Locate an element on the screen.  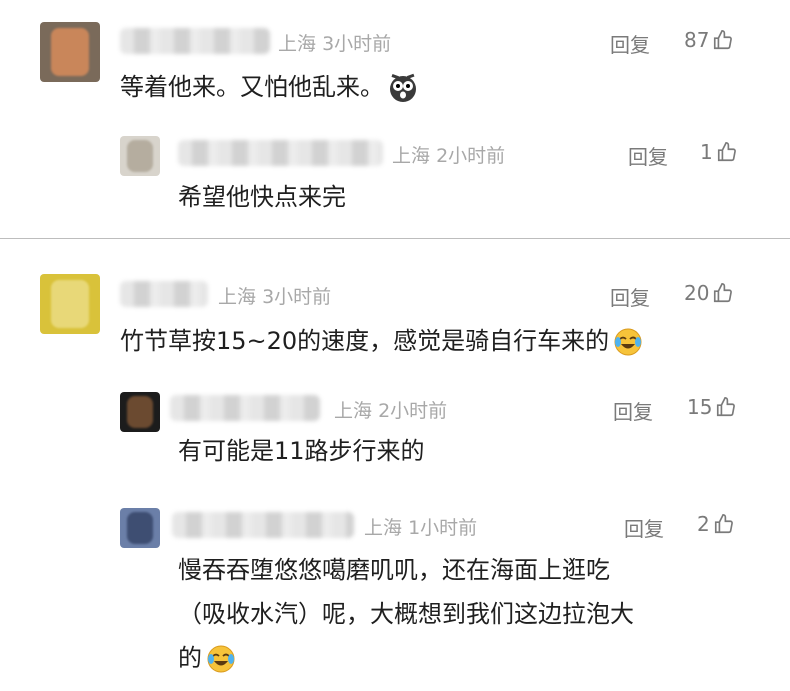
shocked-emoji is located at coordinates (403, 87).